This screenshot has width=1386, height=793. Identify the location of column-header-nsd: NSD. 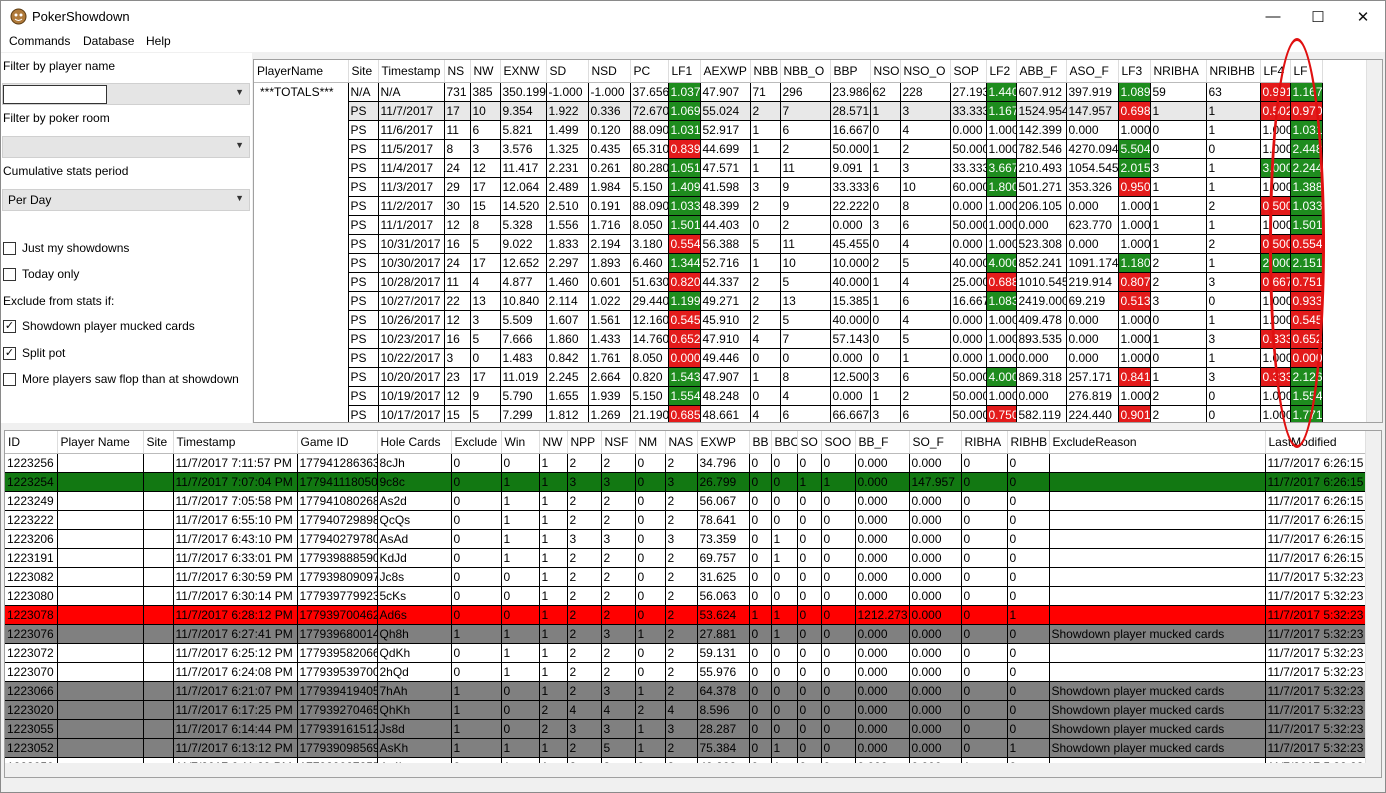
(609, 71).